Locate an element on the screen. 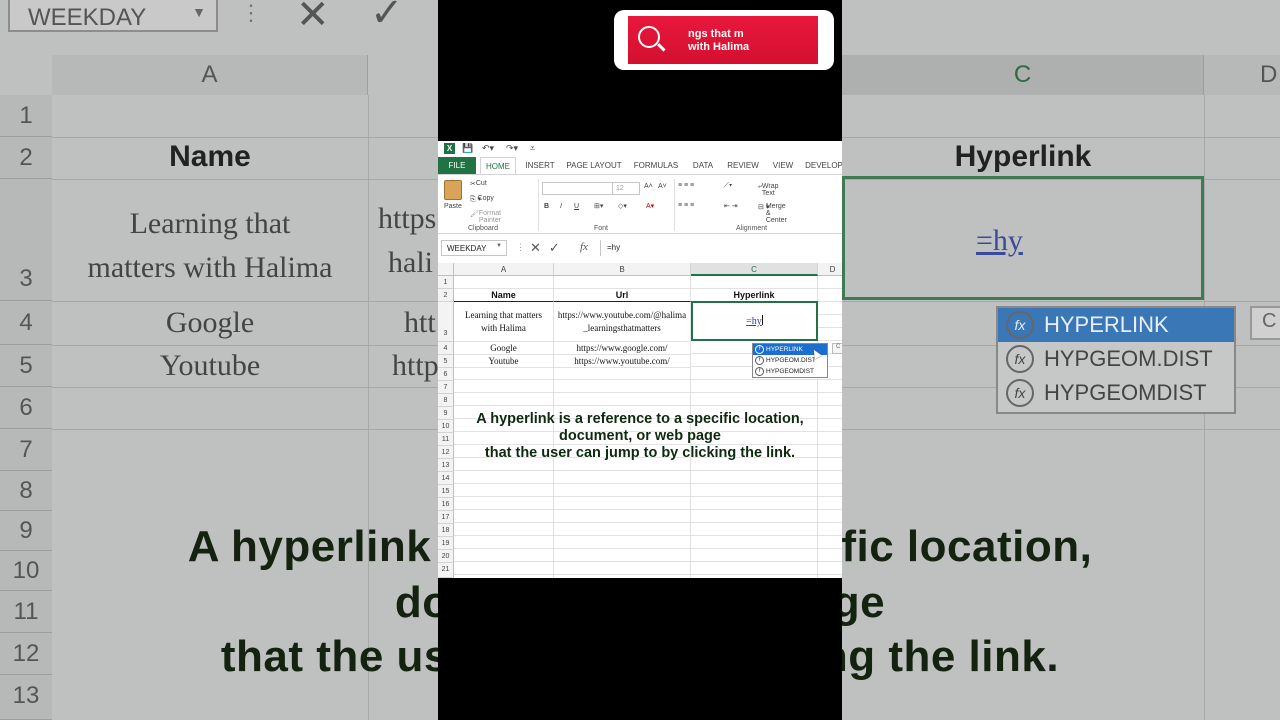  grow-font-icon: A˄ is located at coordinates (648, 186).